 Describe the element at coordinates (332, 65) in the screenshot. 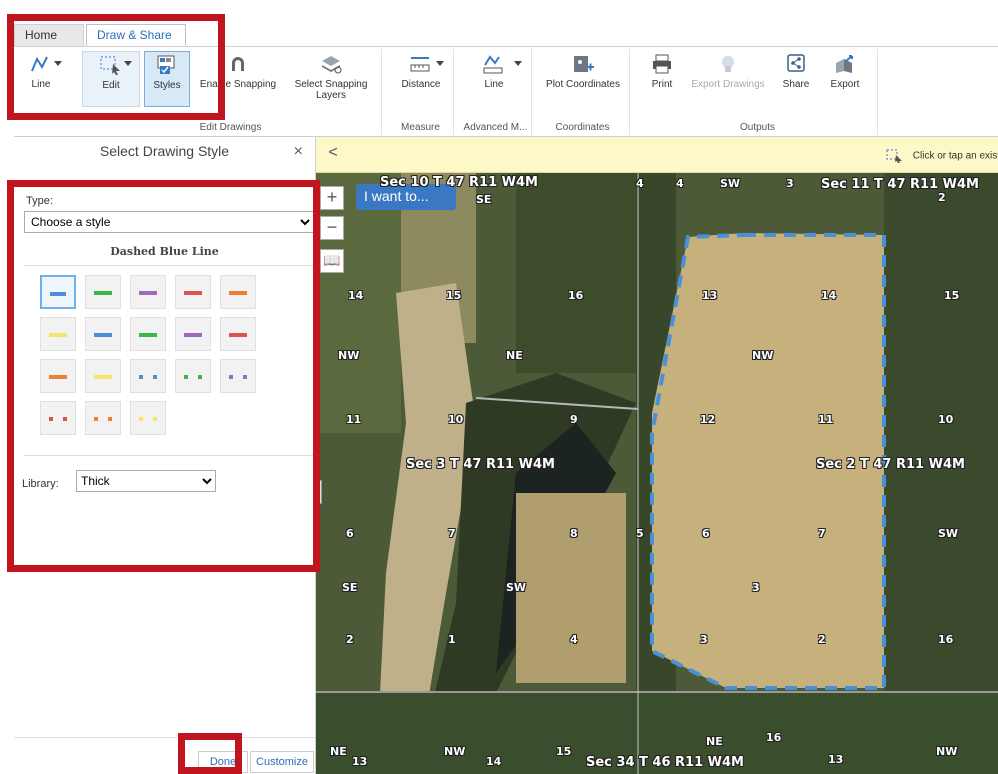

I see `layers-icon` at that location.